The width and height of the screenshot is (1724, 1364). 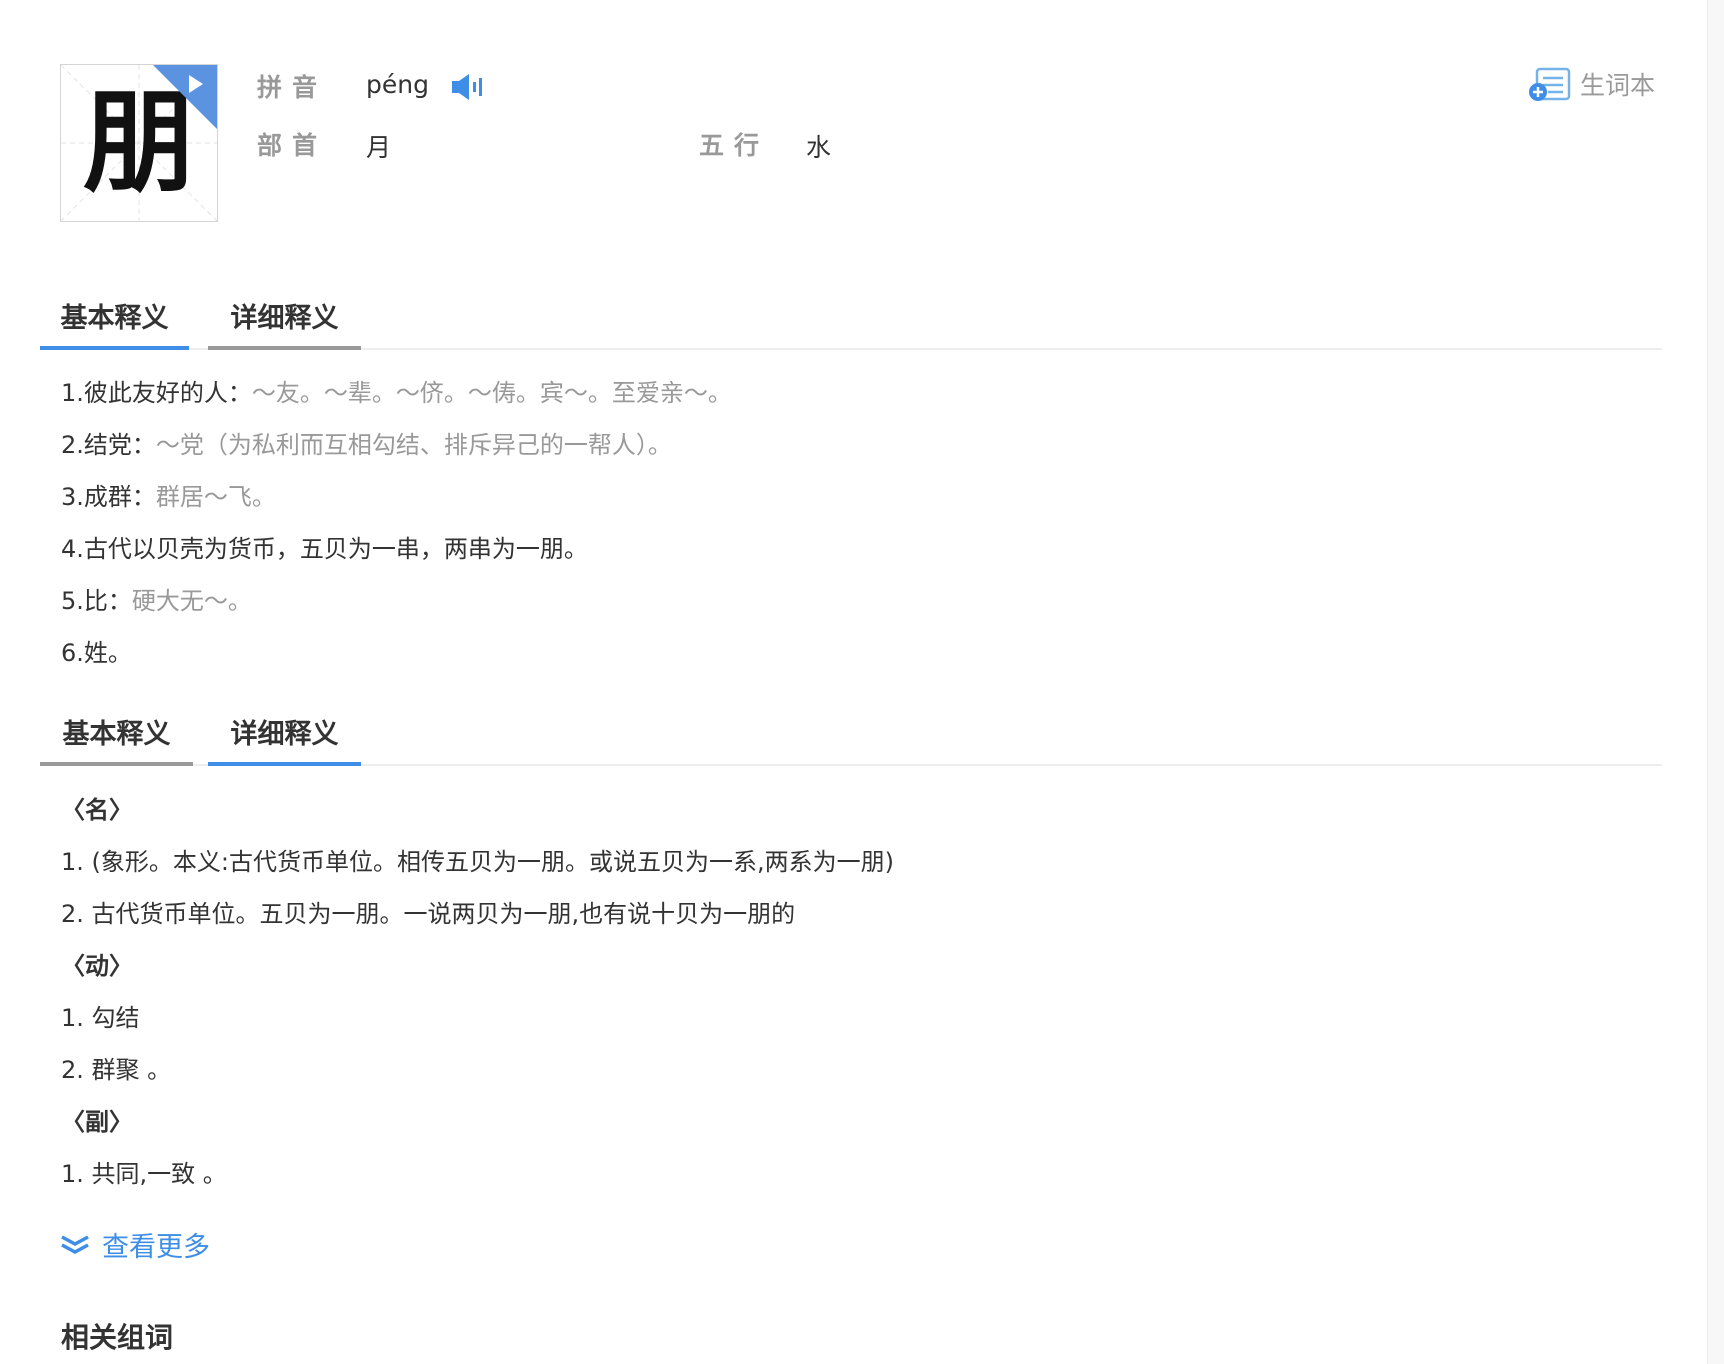 I want to click on pinyin-value: péng, so click(x=397, y=84).